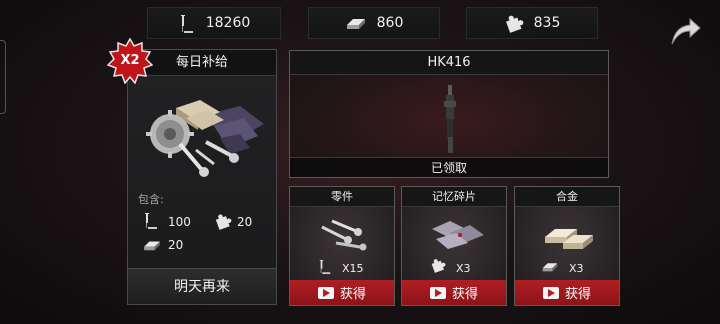 The width and height of the screenshot is (720, 324). I want to click on screws-count: 18260, so click(228, 23).